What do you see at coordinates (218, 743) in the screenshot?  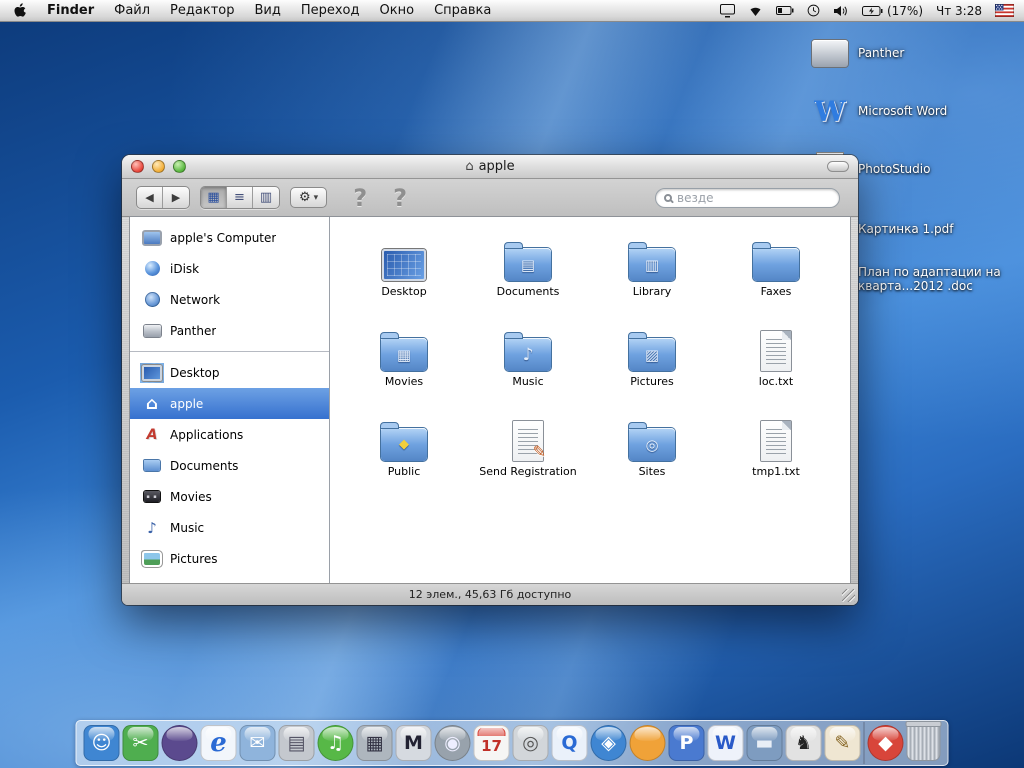 I see `internet-explorer: e` at bounding box center [218, 743].